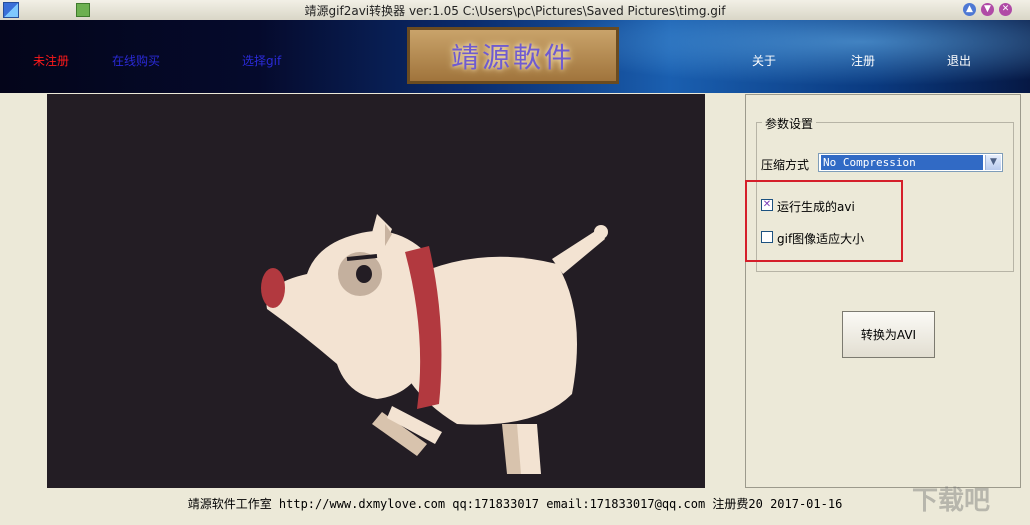 This screenshot has height=525, width=1030. What do you see at coordinates (993, 162) in the screenshot?
I see `chevron-down-icon: ▼` at bounding box center [993, 162].